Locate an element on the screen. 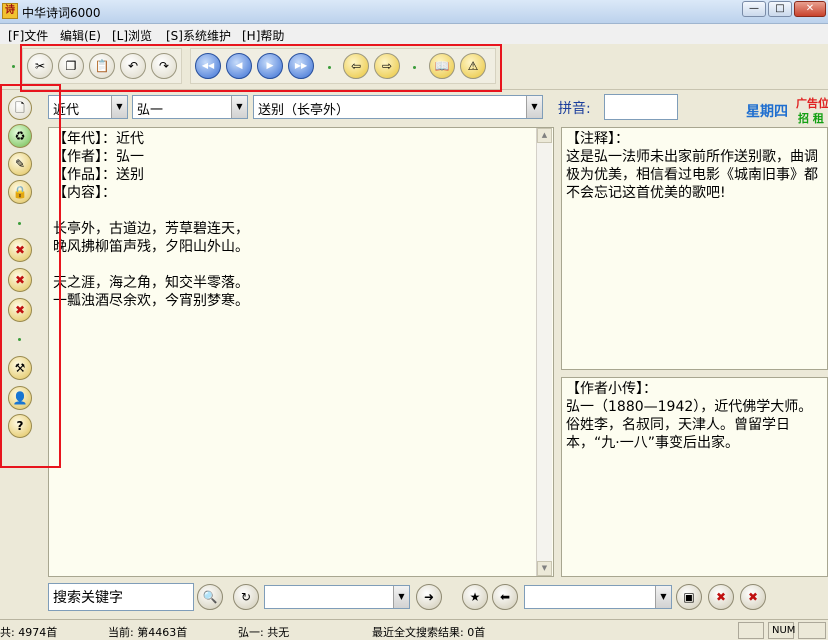 This screenshot has width=828, height=640. folder-button: ▣ is located at coordinates (689, 597).